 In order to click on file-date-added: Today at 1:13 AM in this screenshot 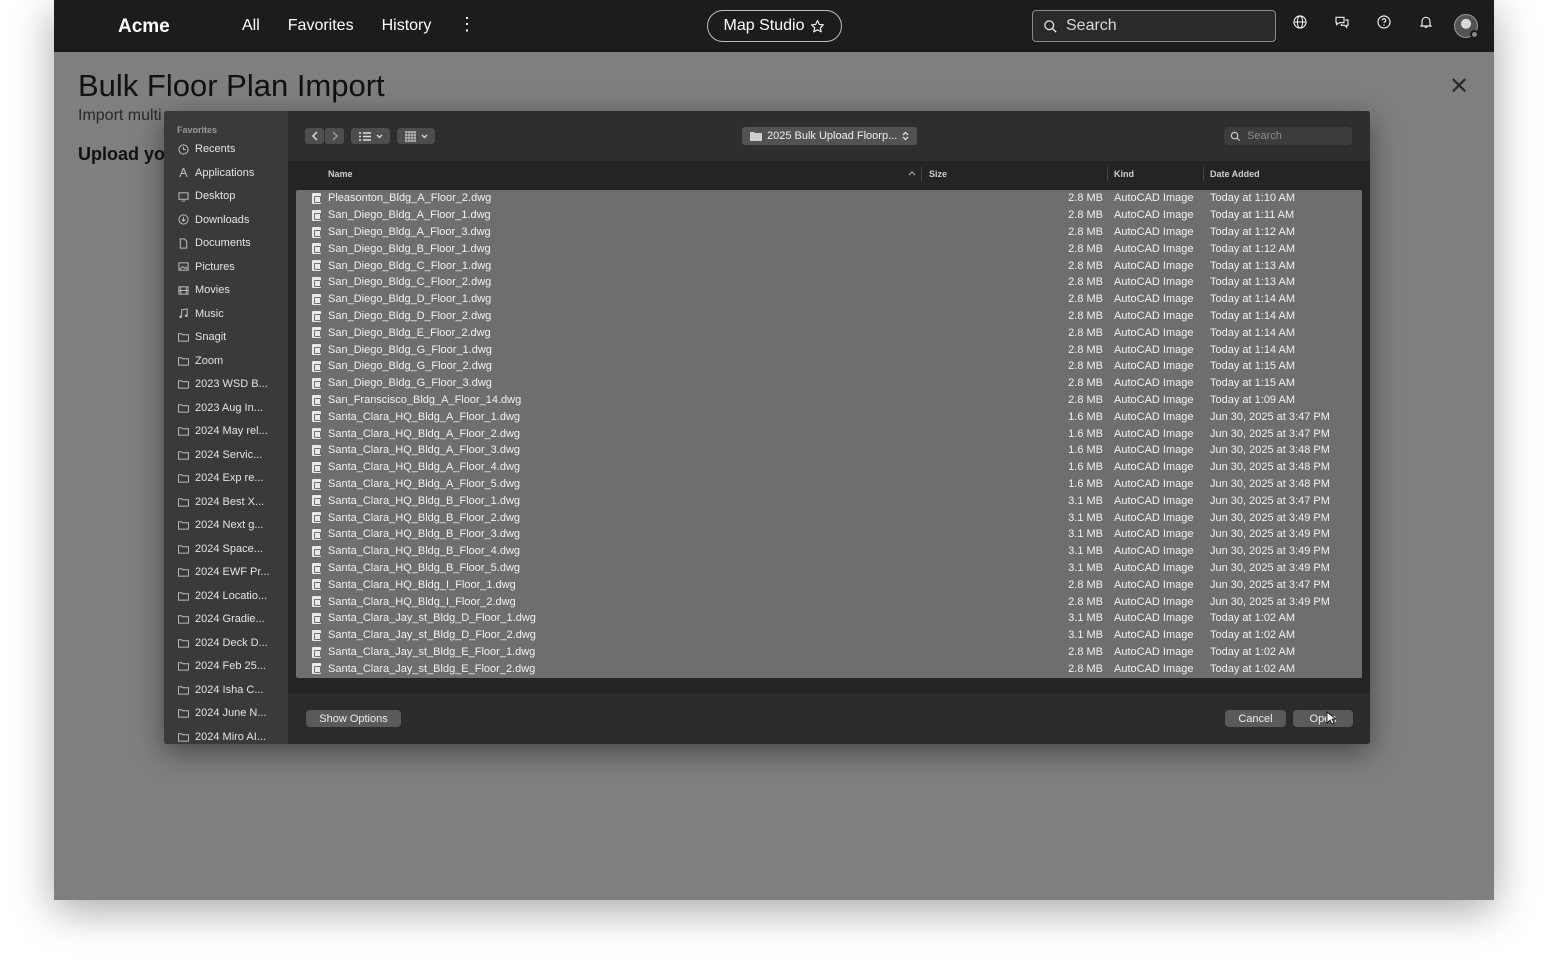, I will do `click(1252, 265)`.